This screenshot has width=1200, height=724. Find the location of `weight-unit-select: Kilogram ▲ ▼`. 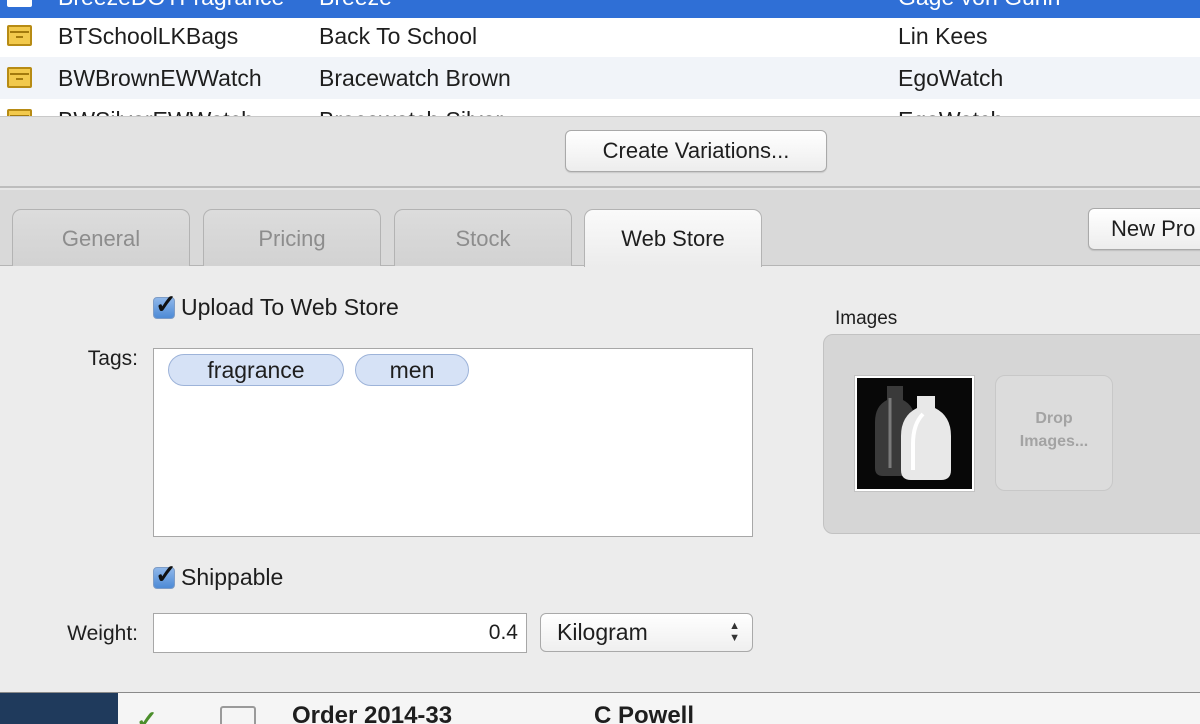

weight-unit-select: Kilogram ▲ ▼ is located at coordinates (646, 632).